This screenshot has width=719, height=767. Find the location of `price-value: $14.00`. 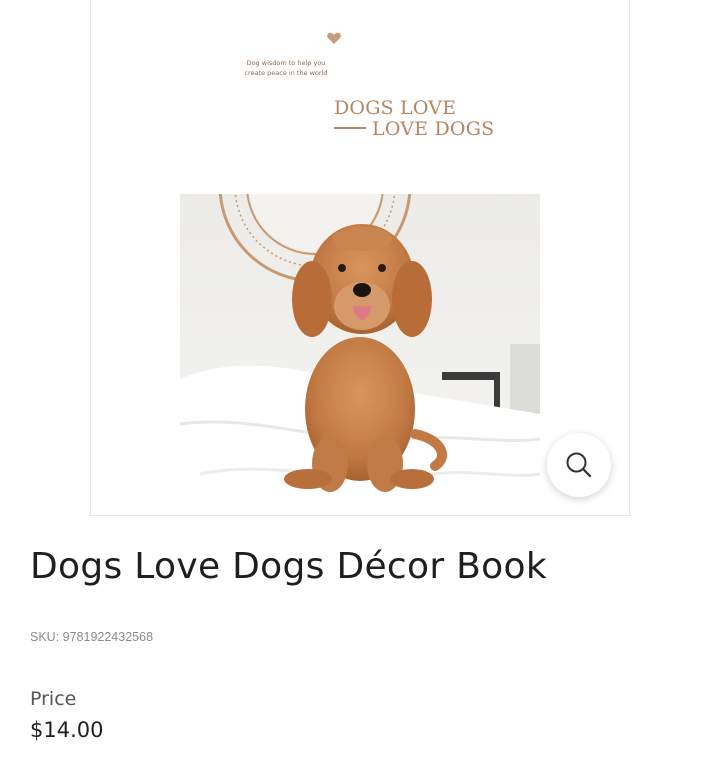

price-value: $14.00 is located at coordinates (67, 730).